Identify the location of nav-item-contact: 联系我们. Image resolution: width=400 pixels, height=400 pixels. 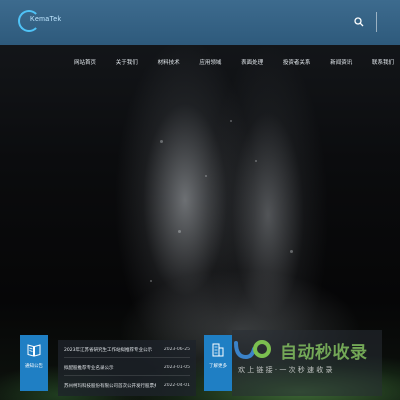
(383, 64).